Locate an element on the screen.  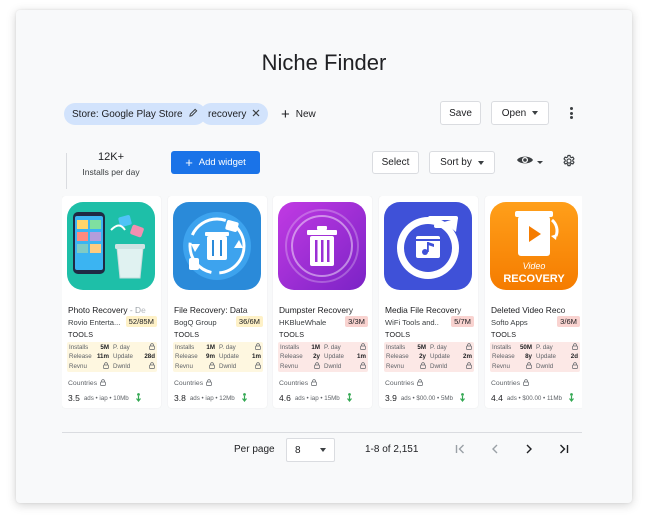
first-page-icon is located at coordinates (460, 449).